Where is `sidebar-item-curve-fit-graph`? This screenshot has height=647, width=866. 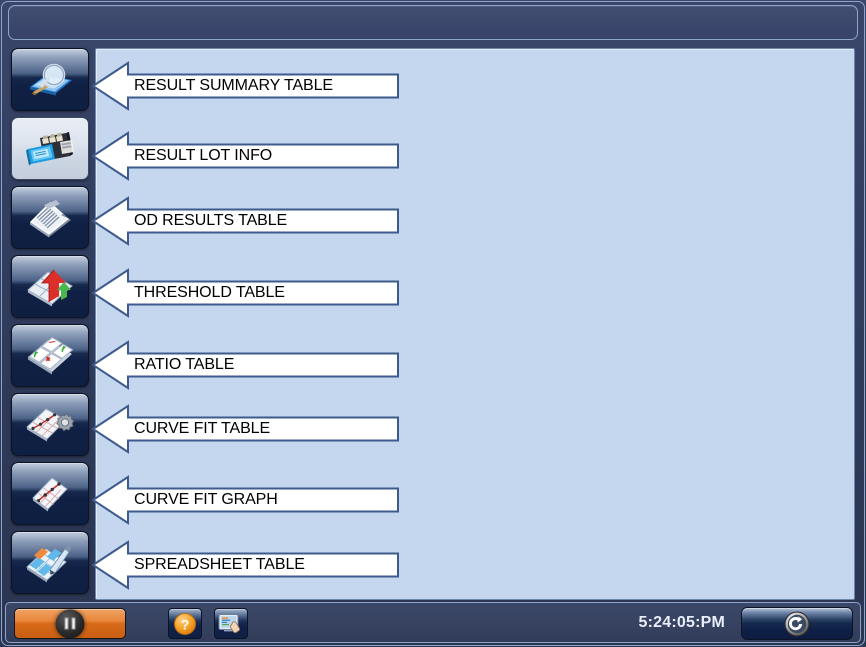 sidebar-item-curve-fit-graph is located at coordinates (50, 493).